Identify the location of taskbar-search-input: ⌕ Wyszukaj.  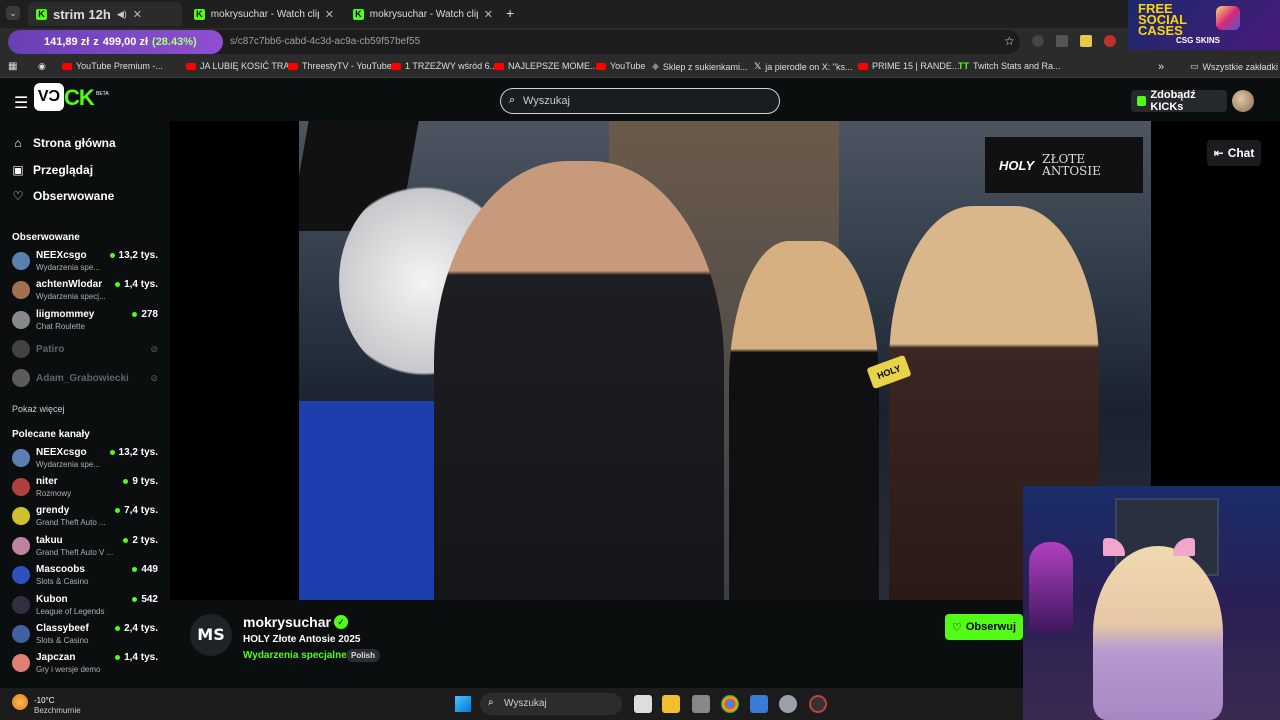
(551, 704).